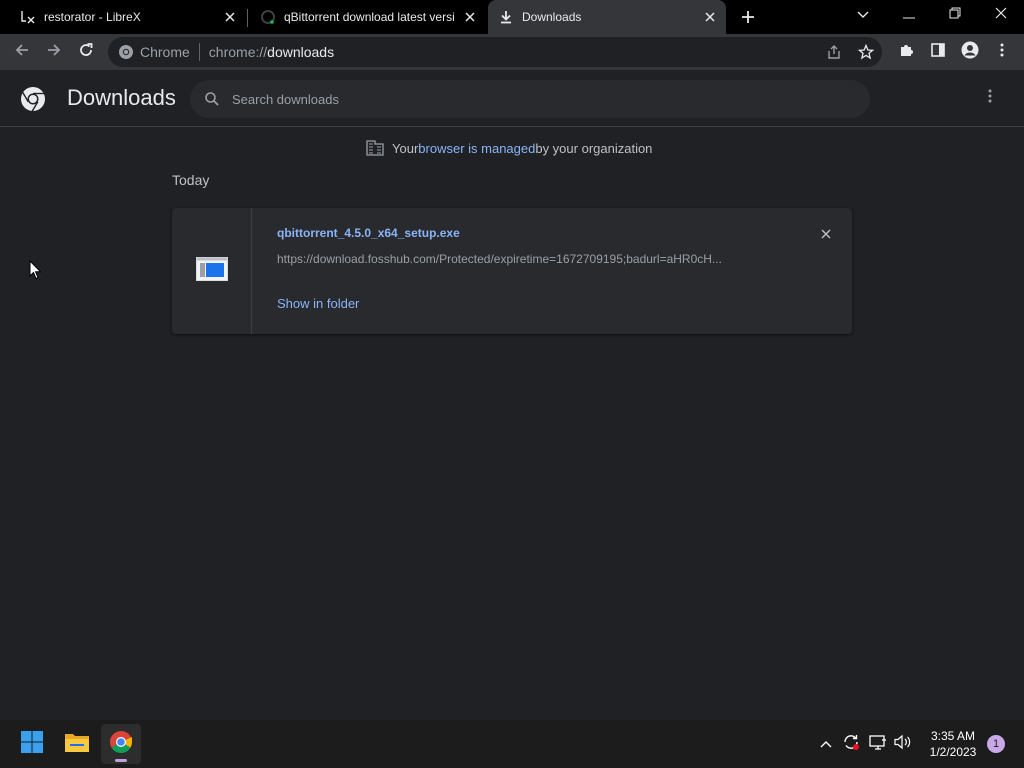  I want to click on arrow-right-icon, so click(54, 52).